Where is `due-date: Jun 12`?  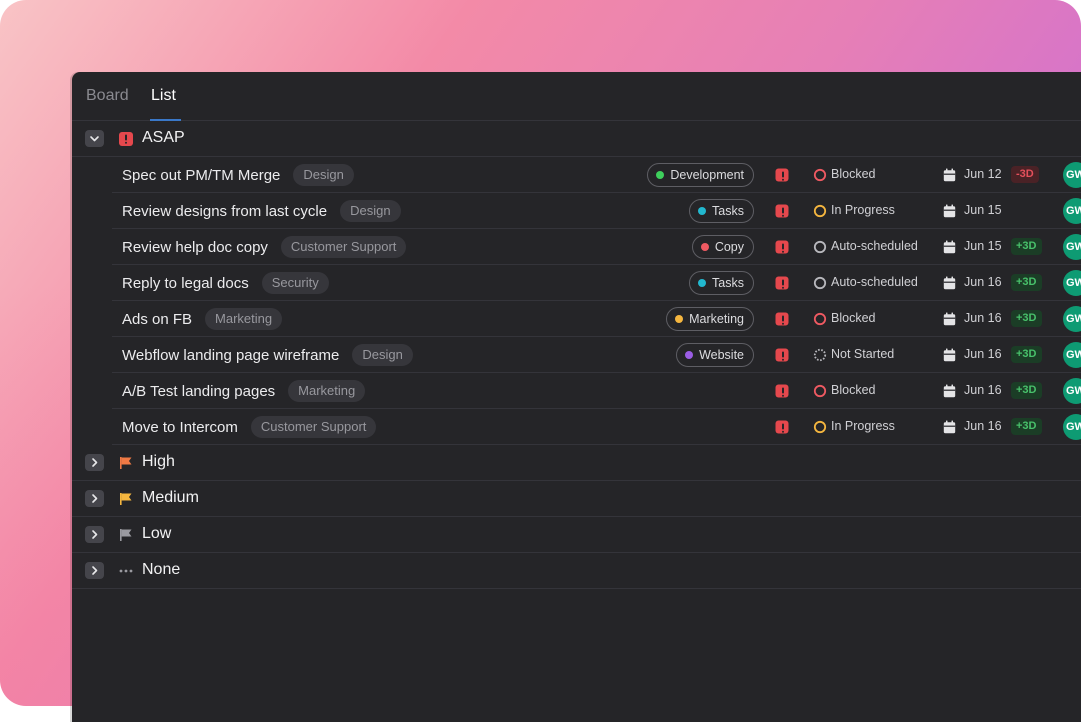 due-date: Jun 12 is located at coordinates (983, 174).